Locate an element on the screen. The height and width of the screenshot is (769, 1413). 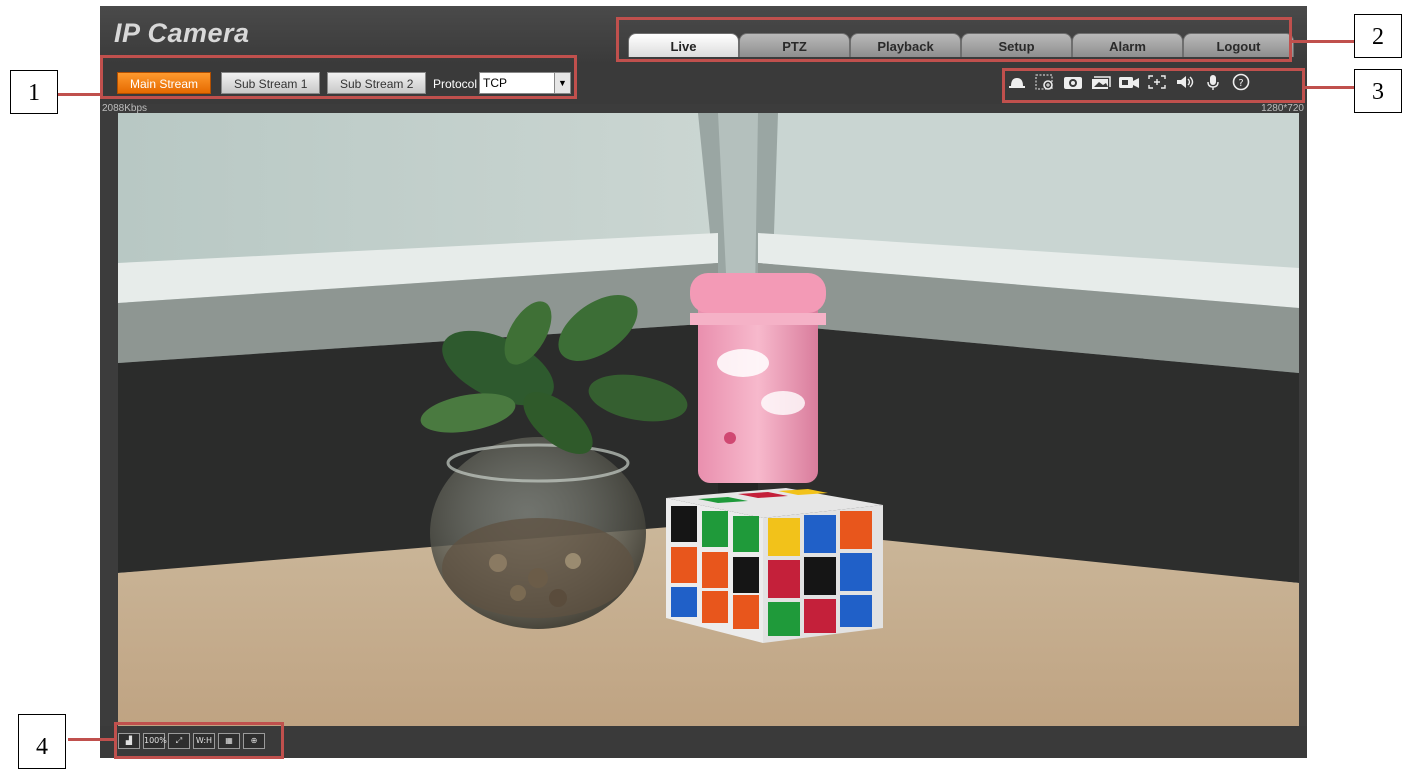
callout-number-4: 4 is located at coordinates (42, 741).